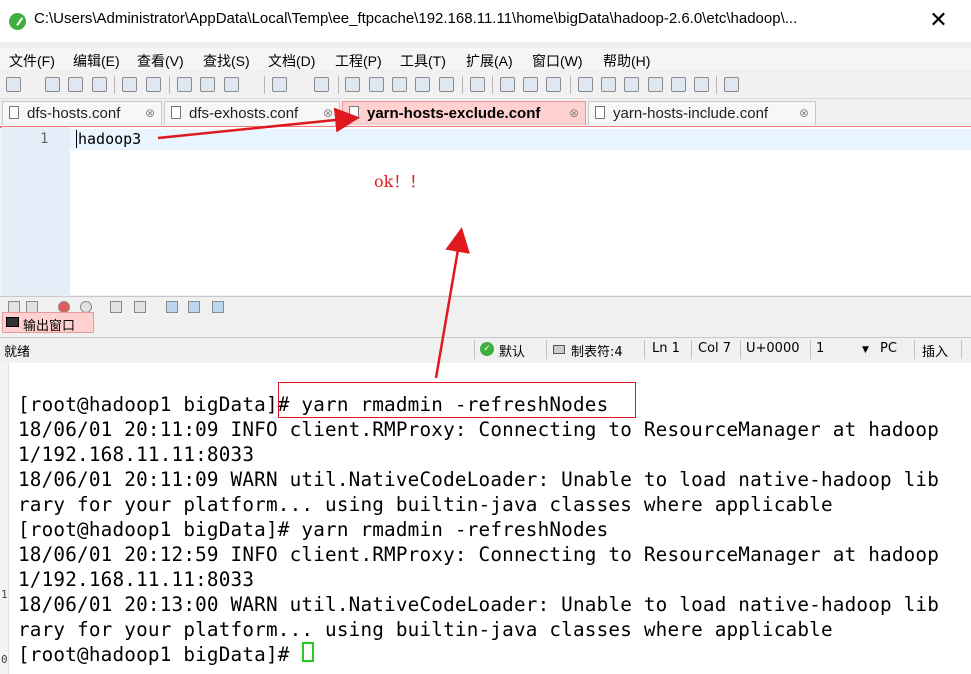 This screenshot has width=971, height=674. I want to click on replace-icon, so click(376, 84).